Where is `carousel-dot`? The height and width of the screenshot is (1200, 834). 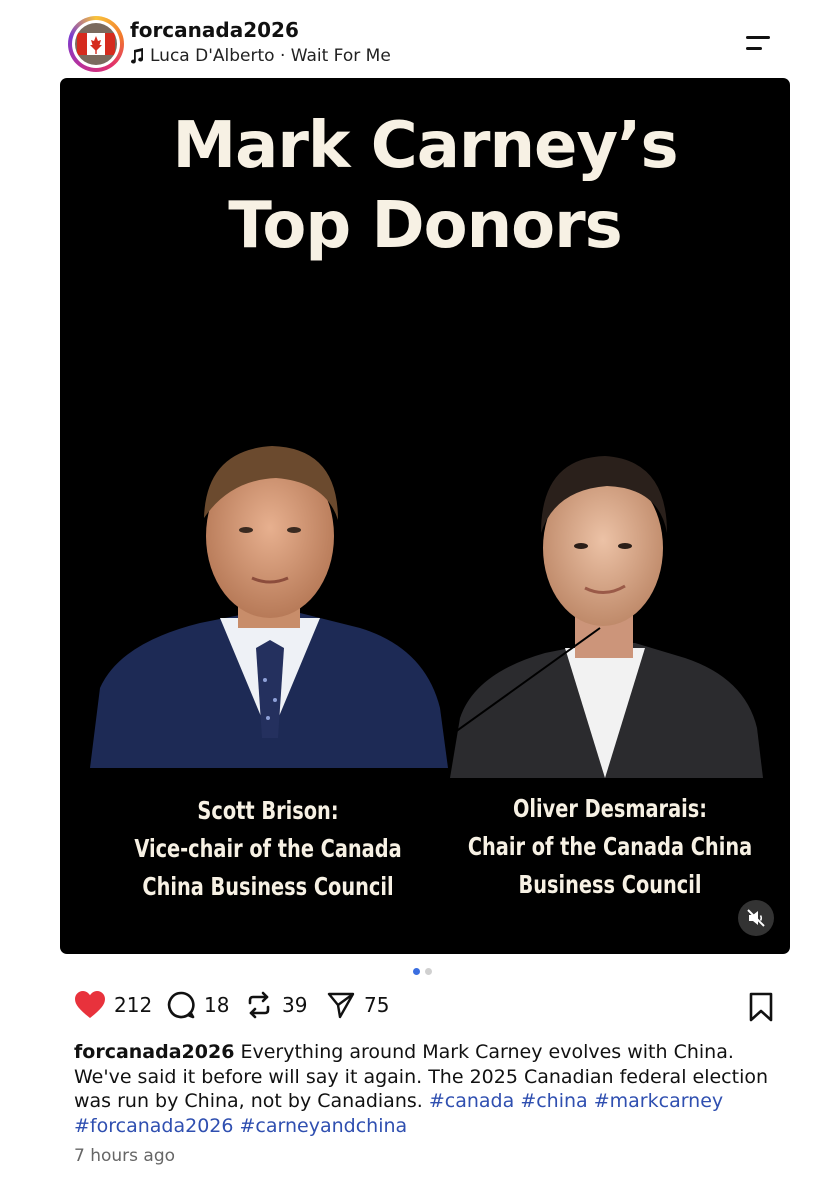
carousel-dot is located at coordinates (428, 971).